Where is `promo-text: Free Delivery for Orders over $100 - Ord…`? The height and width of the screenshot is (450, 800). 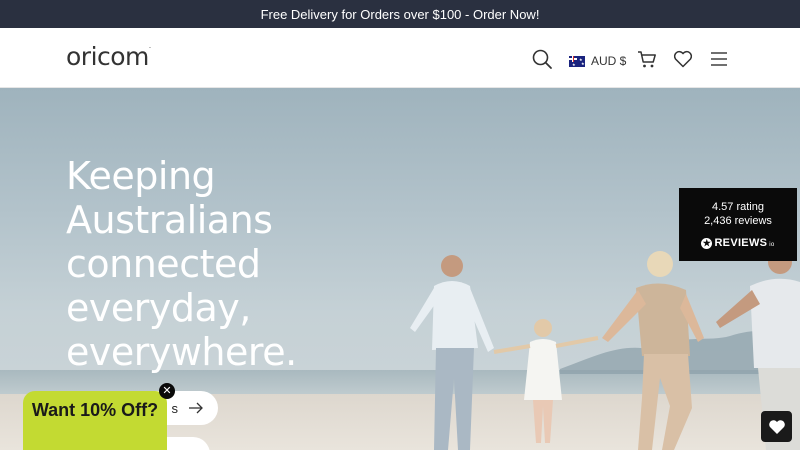
promo-text: Free Delivery for Orders over $100 - Ord… is located at coordinates (400, 14).